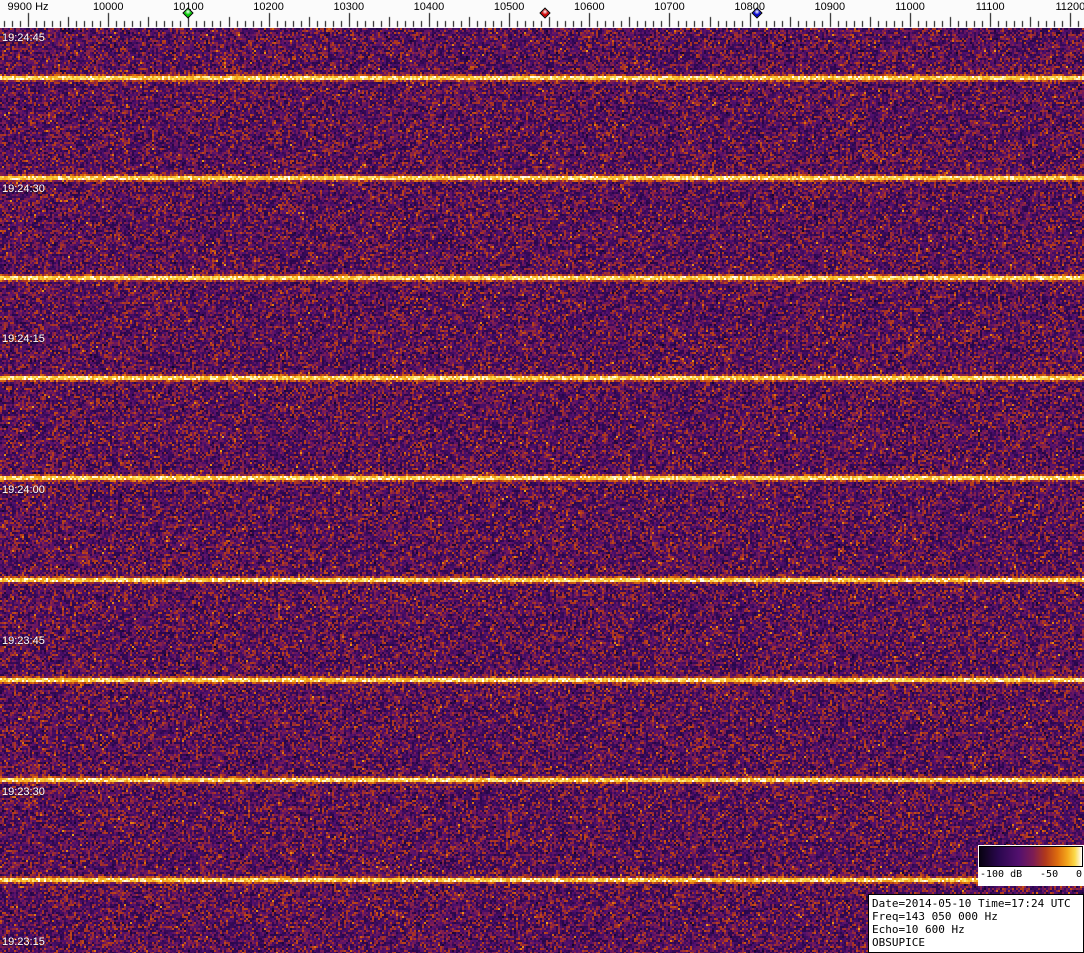  Describe the element at coordinates (349, 7) in the screenshot. I see `freq-tick-label: 10300` at that location.